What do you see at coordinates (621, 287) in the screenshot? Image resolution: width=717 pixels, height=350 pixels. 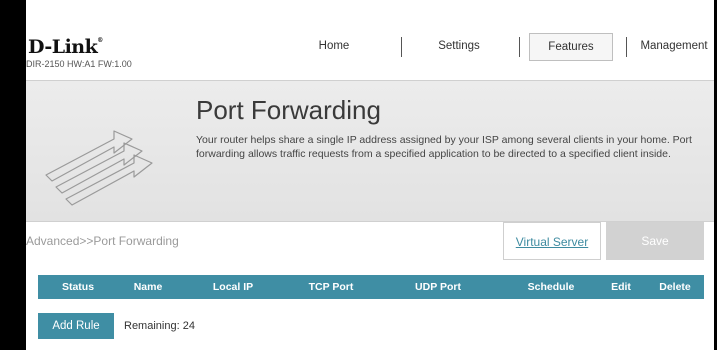 I see `column-header-edit: Edit` at bounding box center [621, 287].